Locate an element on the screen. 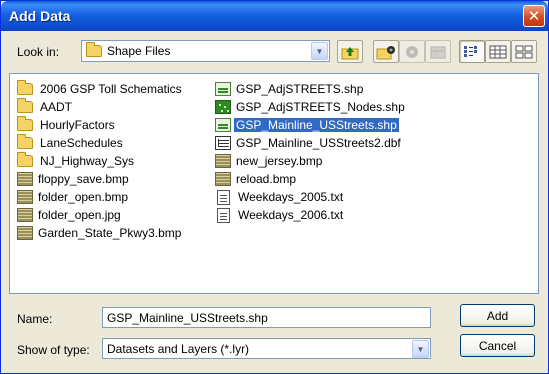 This screenshot has height=374, width=549. list-item: AADT is located at coordinates (45, 106).